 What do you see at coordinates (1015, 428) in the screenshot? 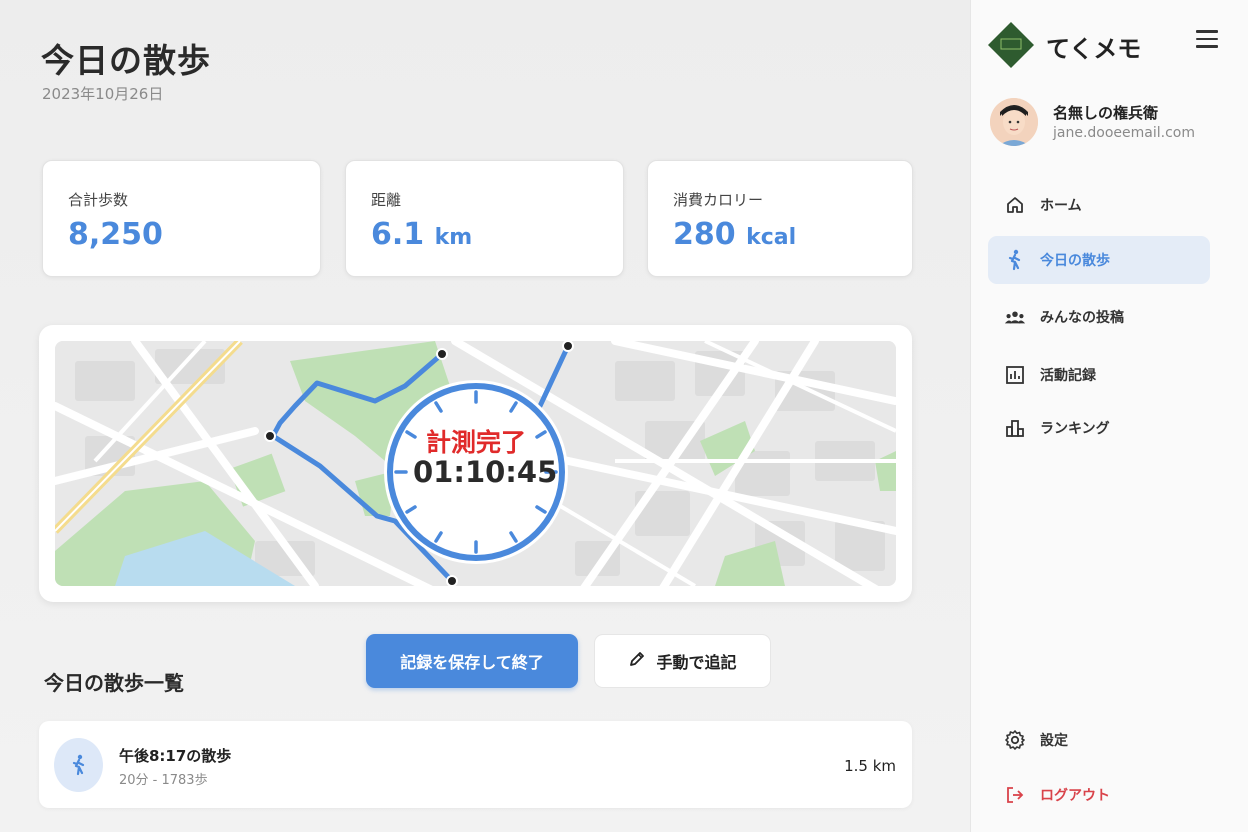
I see `ranking-icon` at bounding box center [1015, 428].